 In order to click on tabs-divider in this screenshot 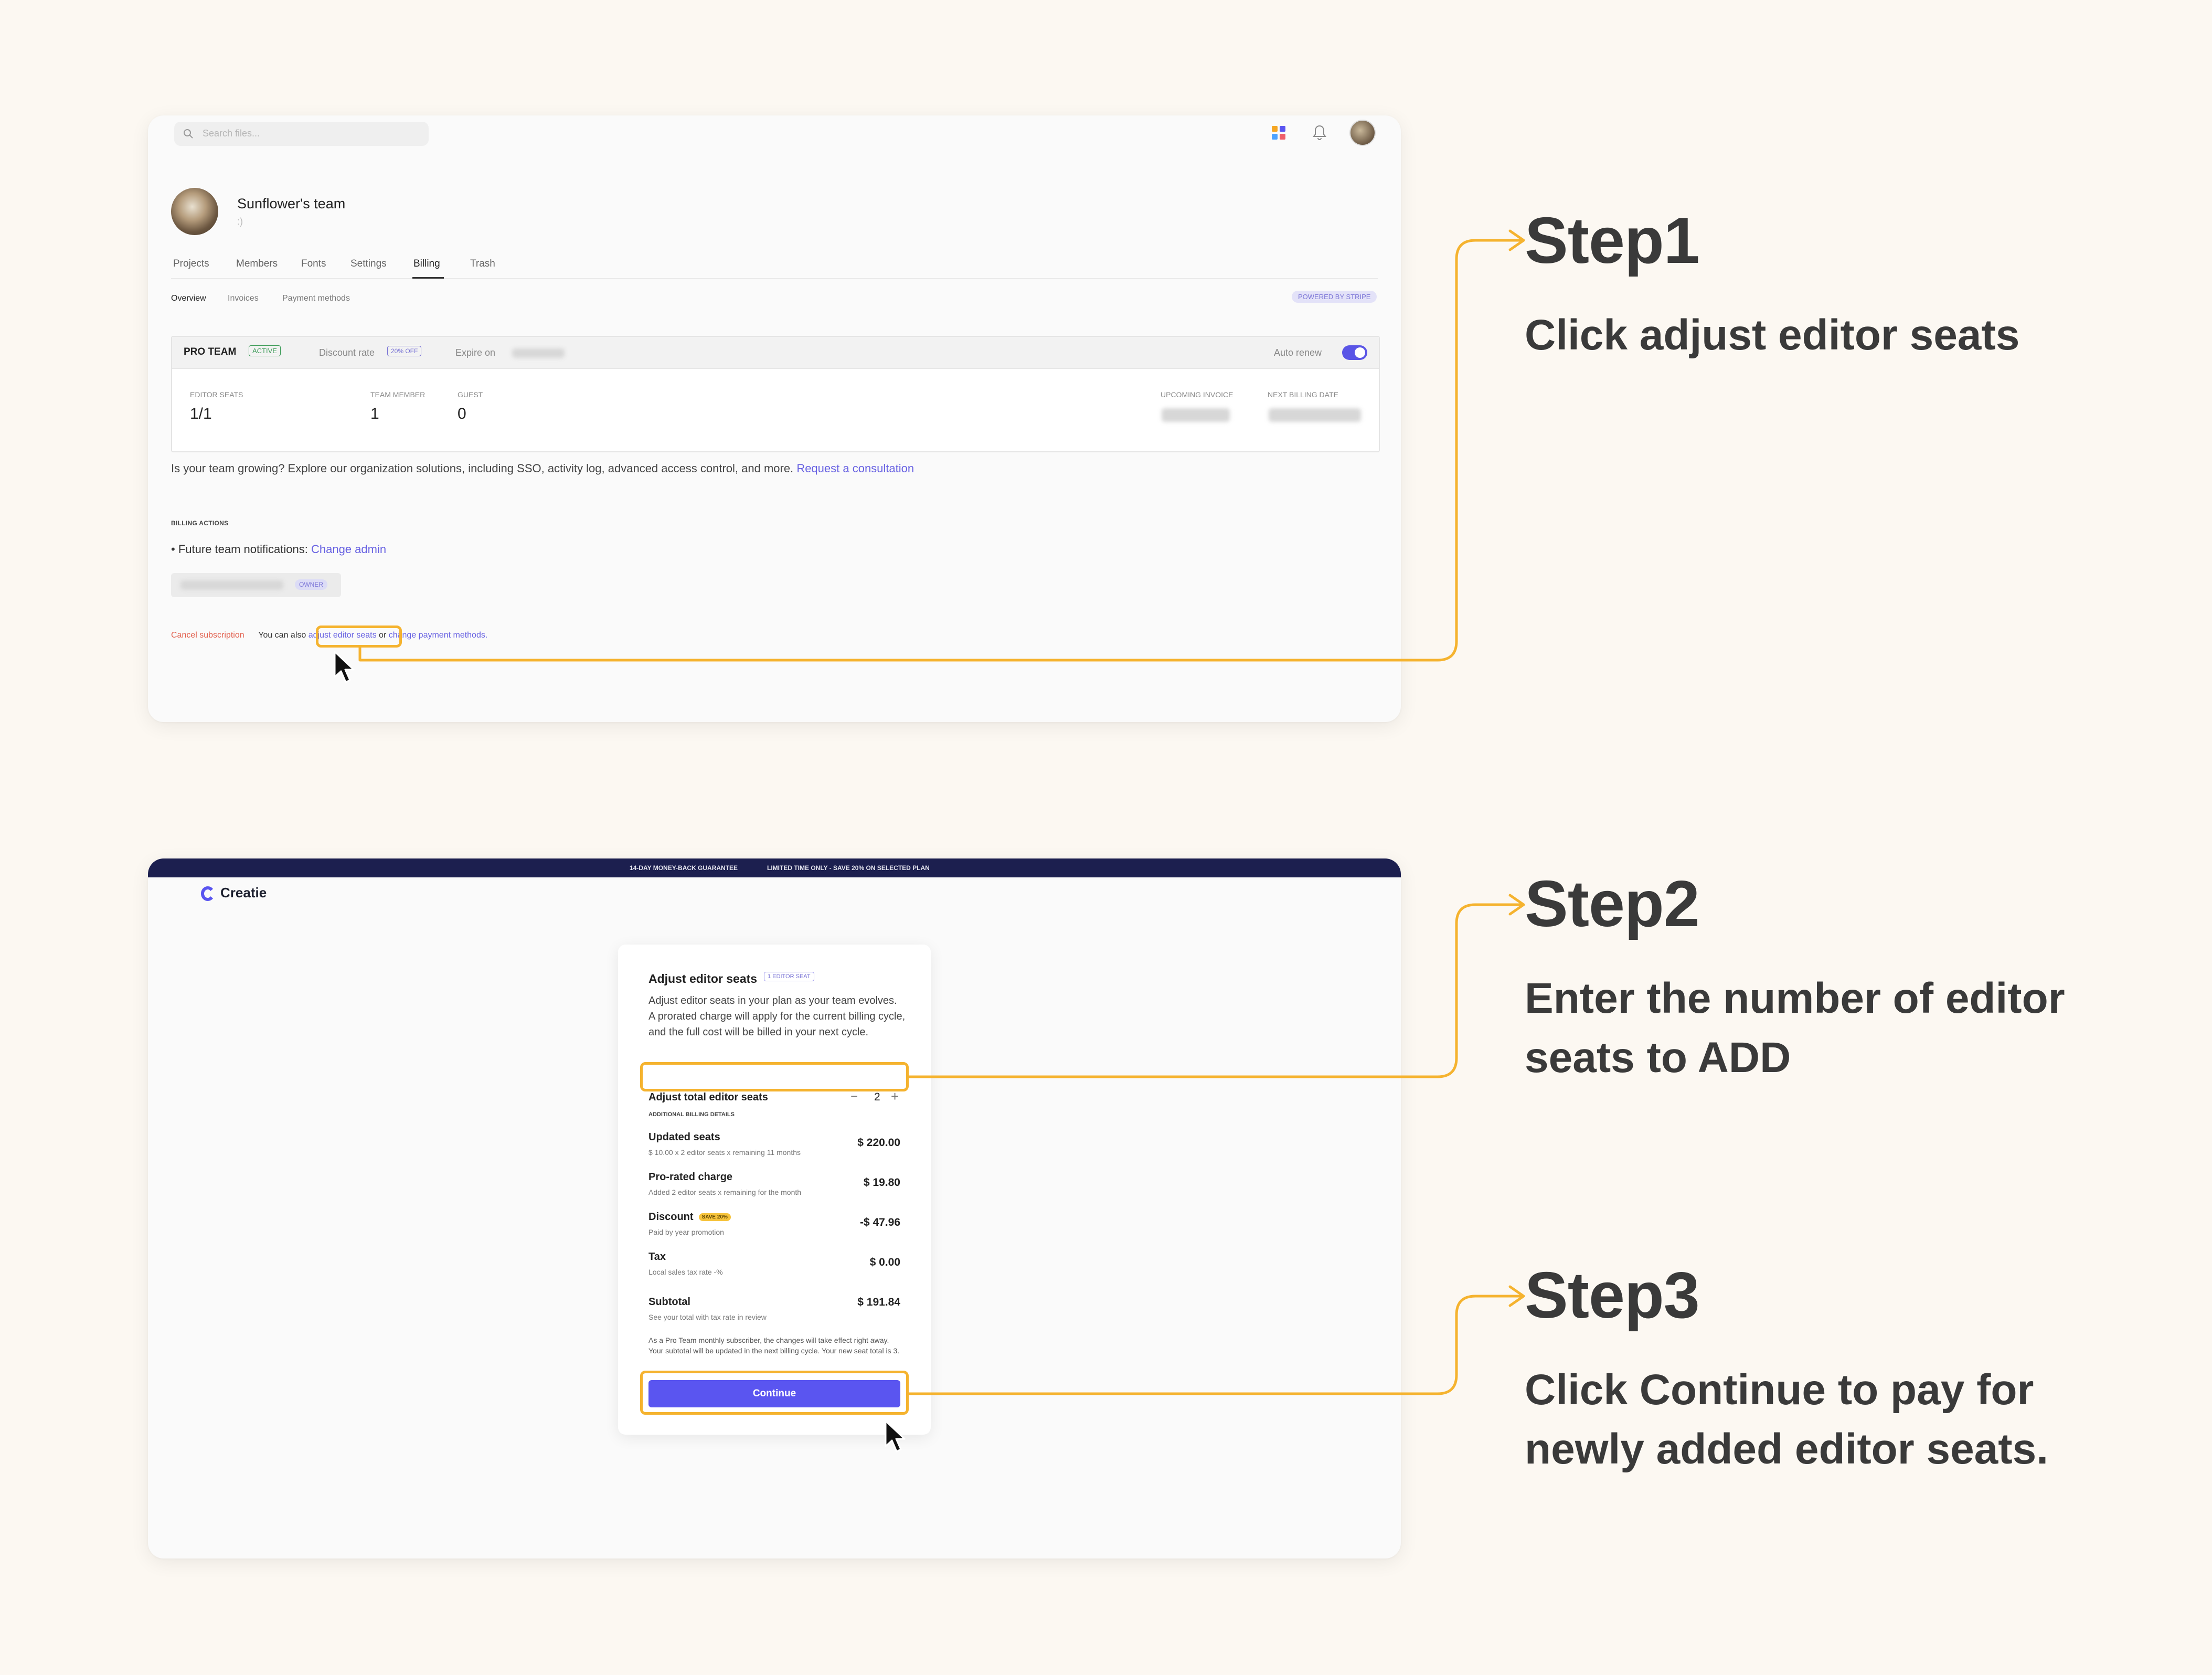, I will do `click(775, 279)`.